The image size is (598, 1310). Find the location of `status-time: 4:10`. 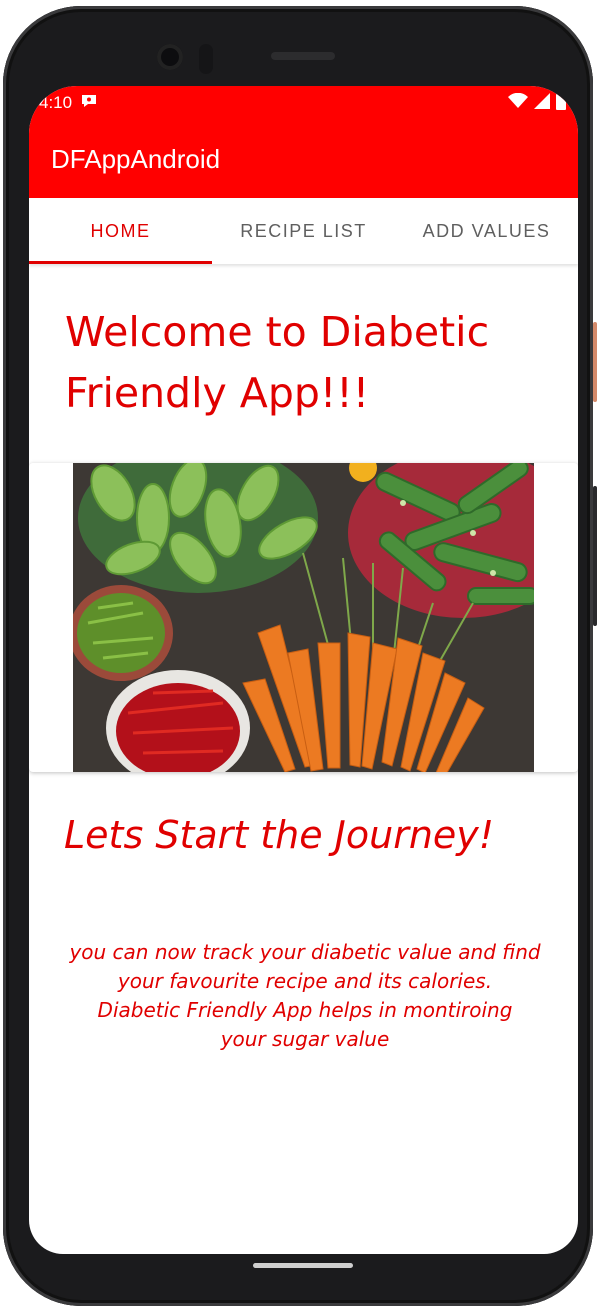

status-time: 4:10 is located at coordinates (56, 102).